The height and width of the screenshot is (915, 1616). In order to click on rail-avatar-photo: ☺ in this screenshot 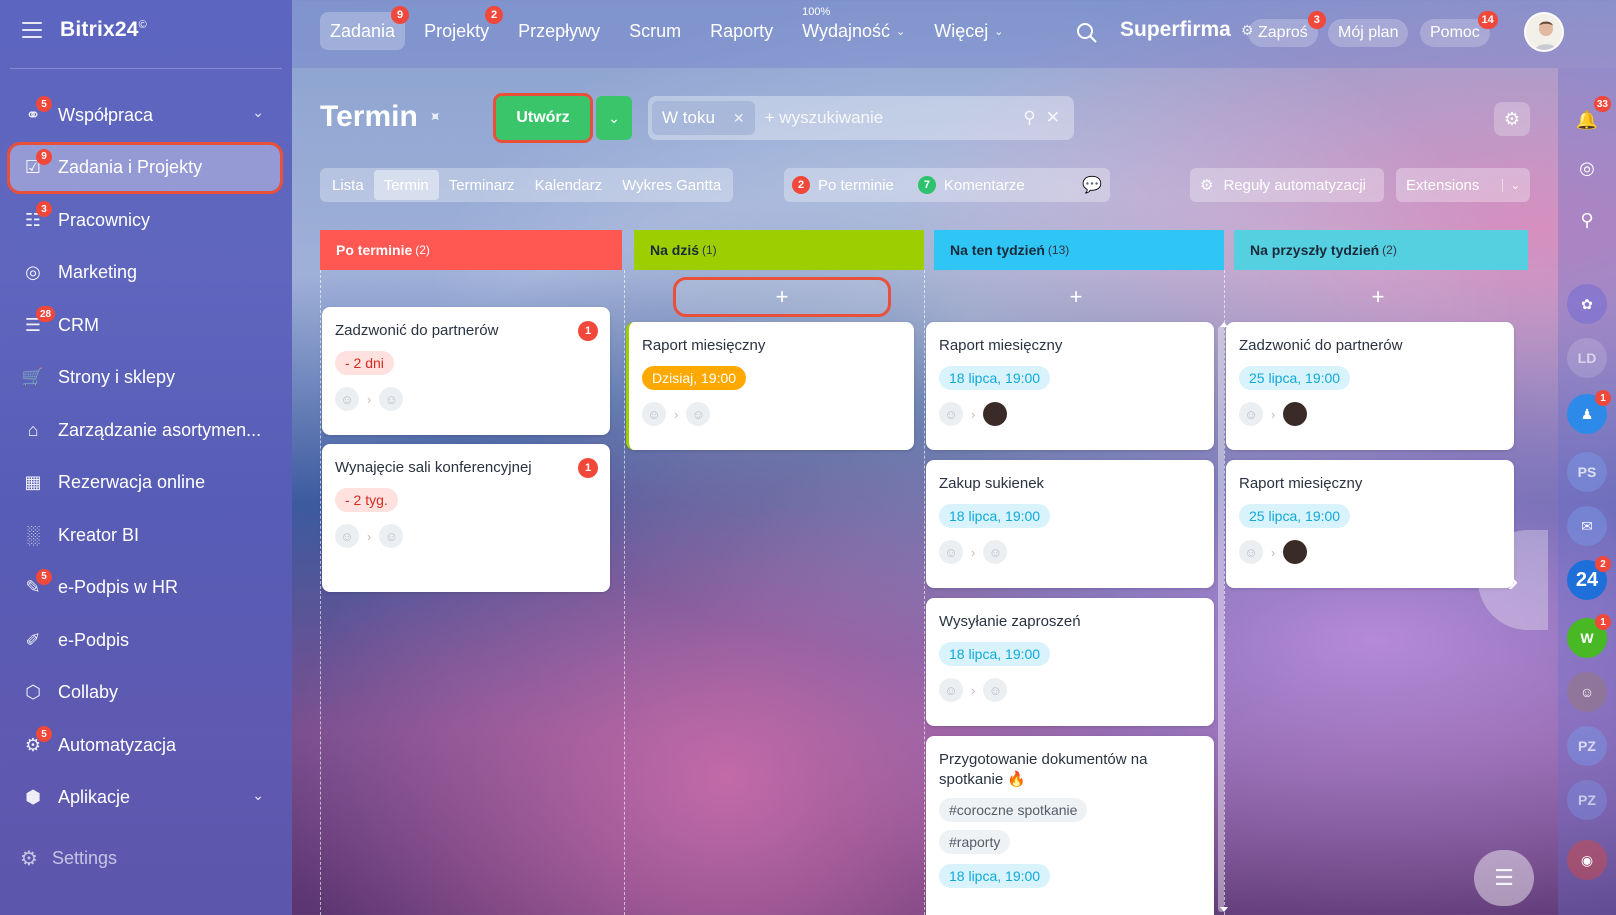, I will do `click(1587, 692)`.